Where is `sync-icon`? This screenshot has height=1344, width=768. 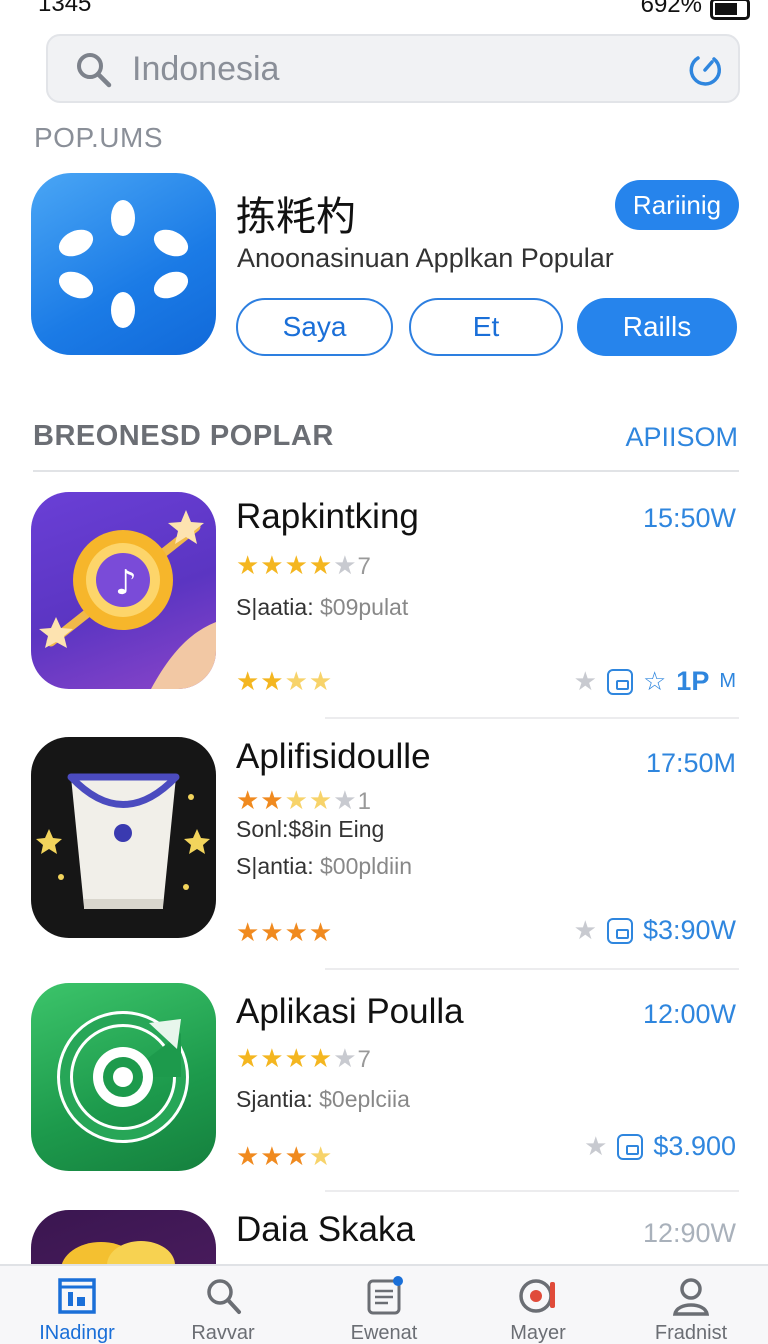 sync-icon is located at coordinates (123, 1077).